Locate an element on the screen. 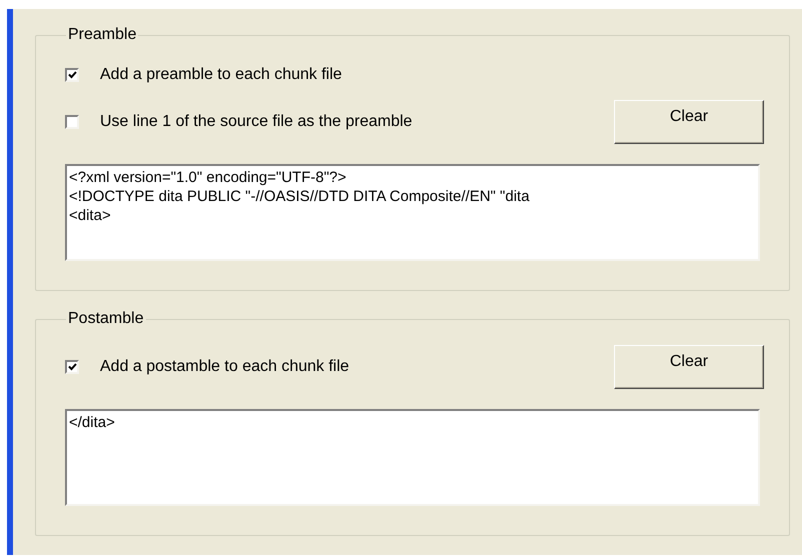 This screenshot has height=558, width=802. group-title: Postamble is located at coordinates (106, 319).